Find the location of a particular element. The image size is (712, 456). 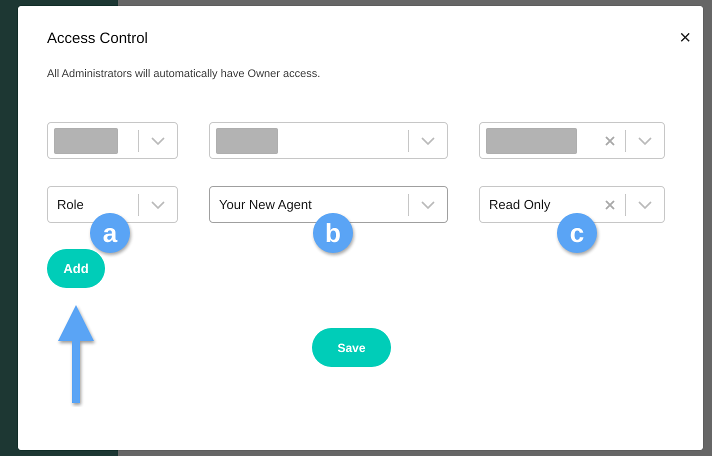

annotation-marker: c is located at coordinates (577, 233).